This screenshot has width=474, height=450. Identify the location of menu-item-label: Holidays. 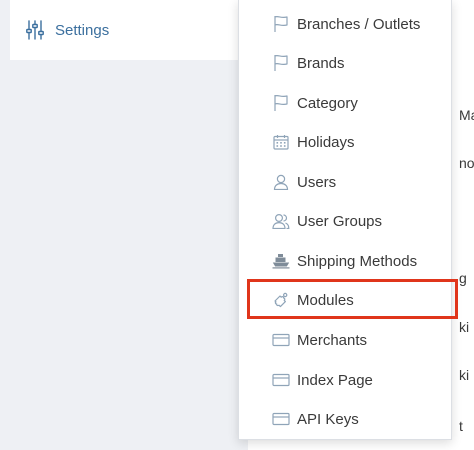
(326, 142).